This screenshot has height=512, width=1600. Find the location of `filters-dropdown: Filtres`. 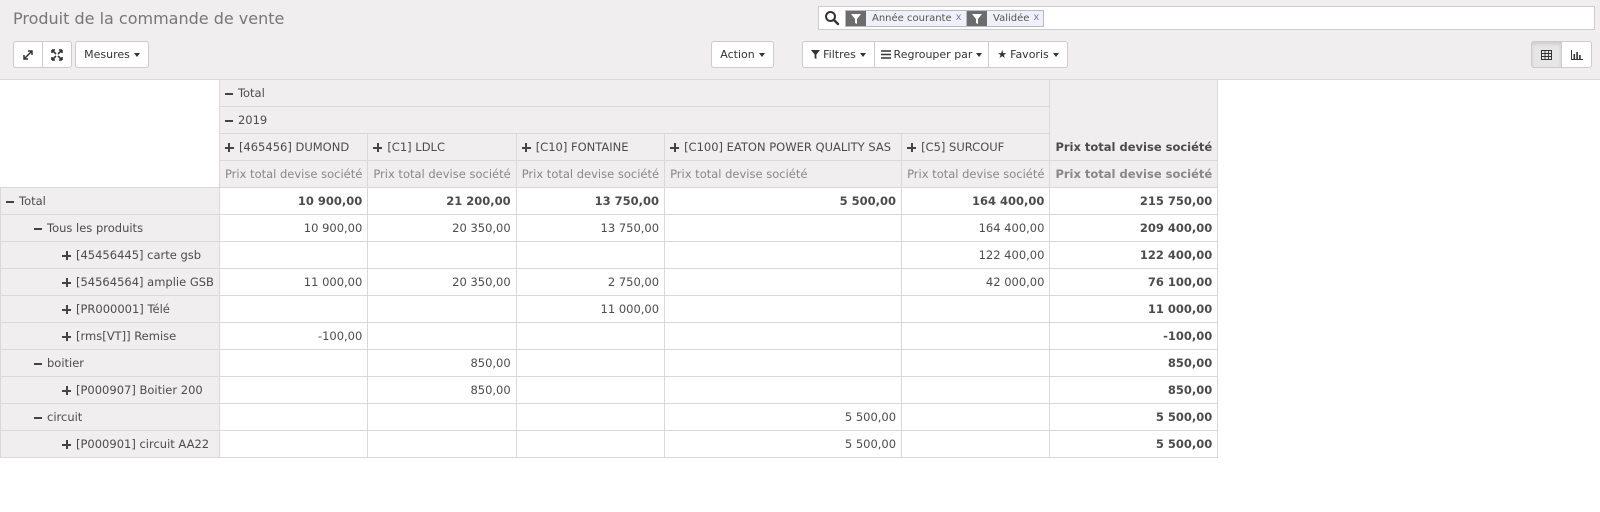

filters-dropdown: Filtres is located at coordinates (838, 54).